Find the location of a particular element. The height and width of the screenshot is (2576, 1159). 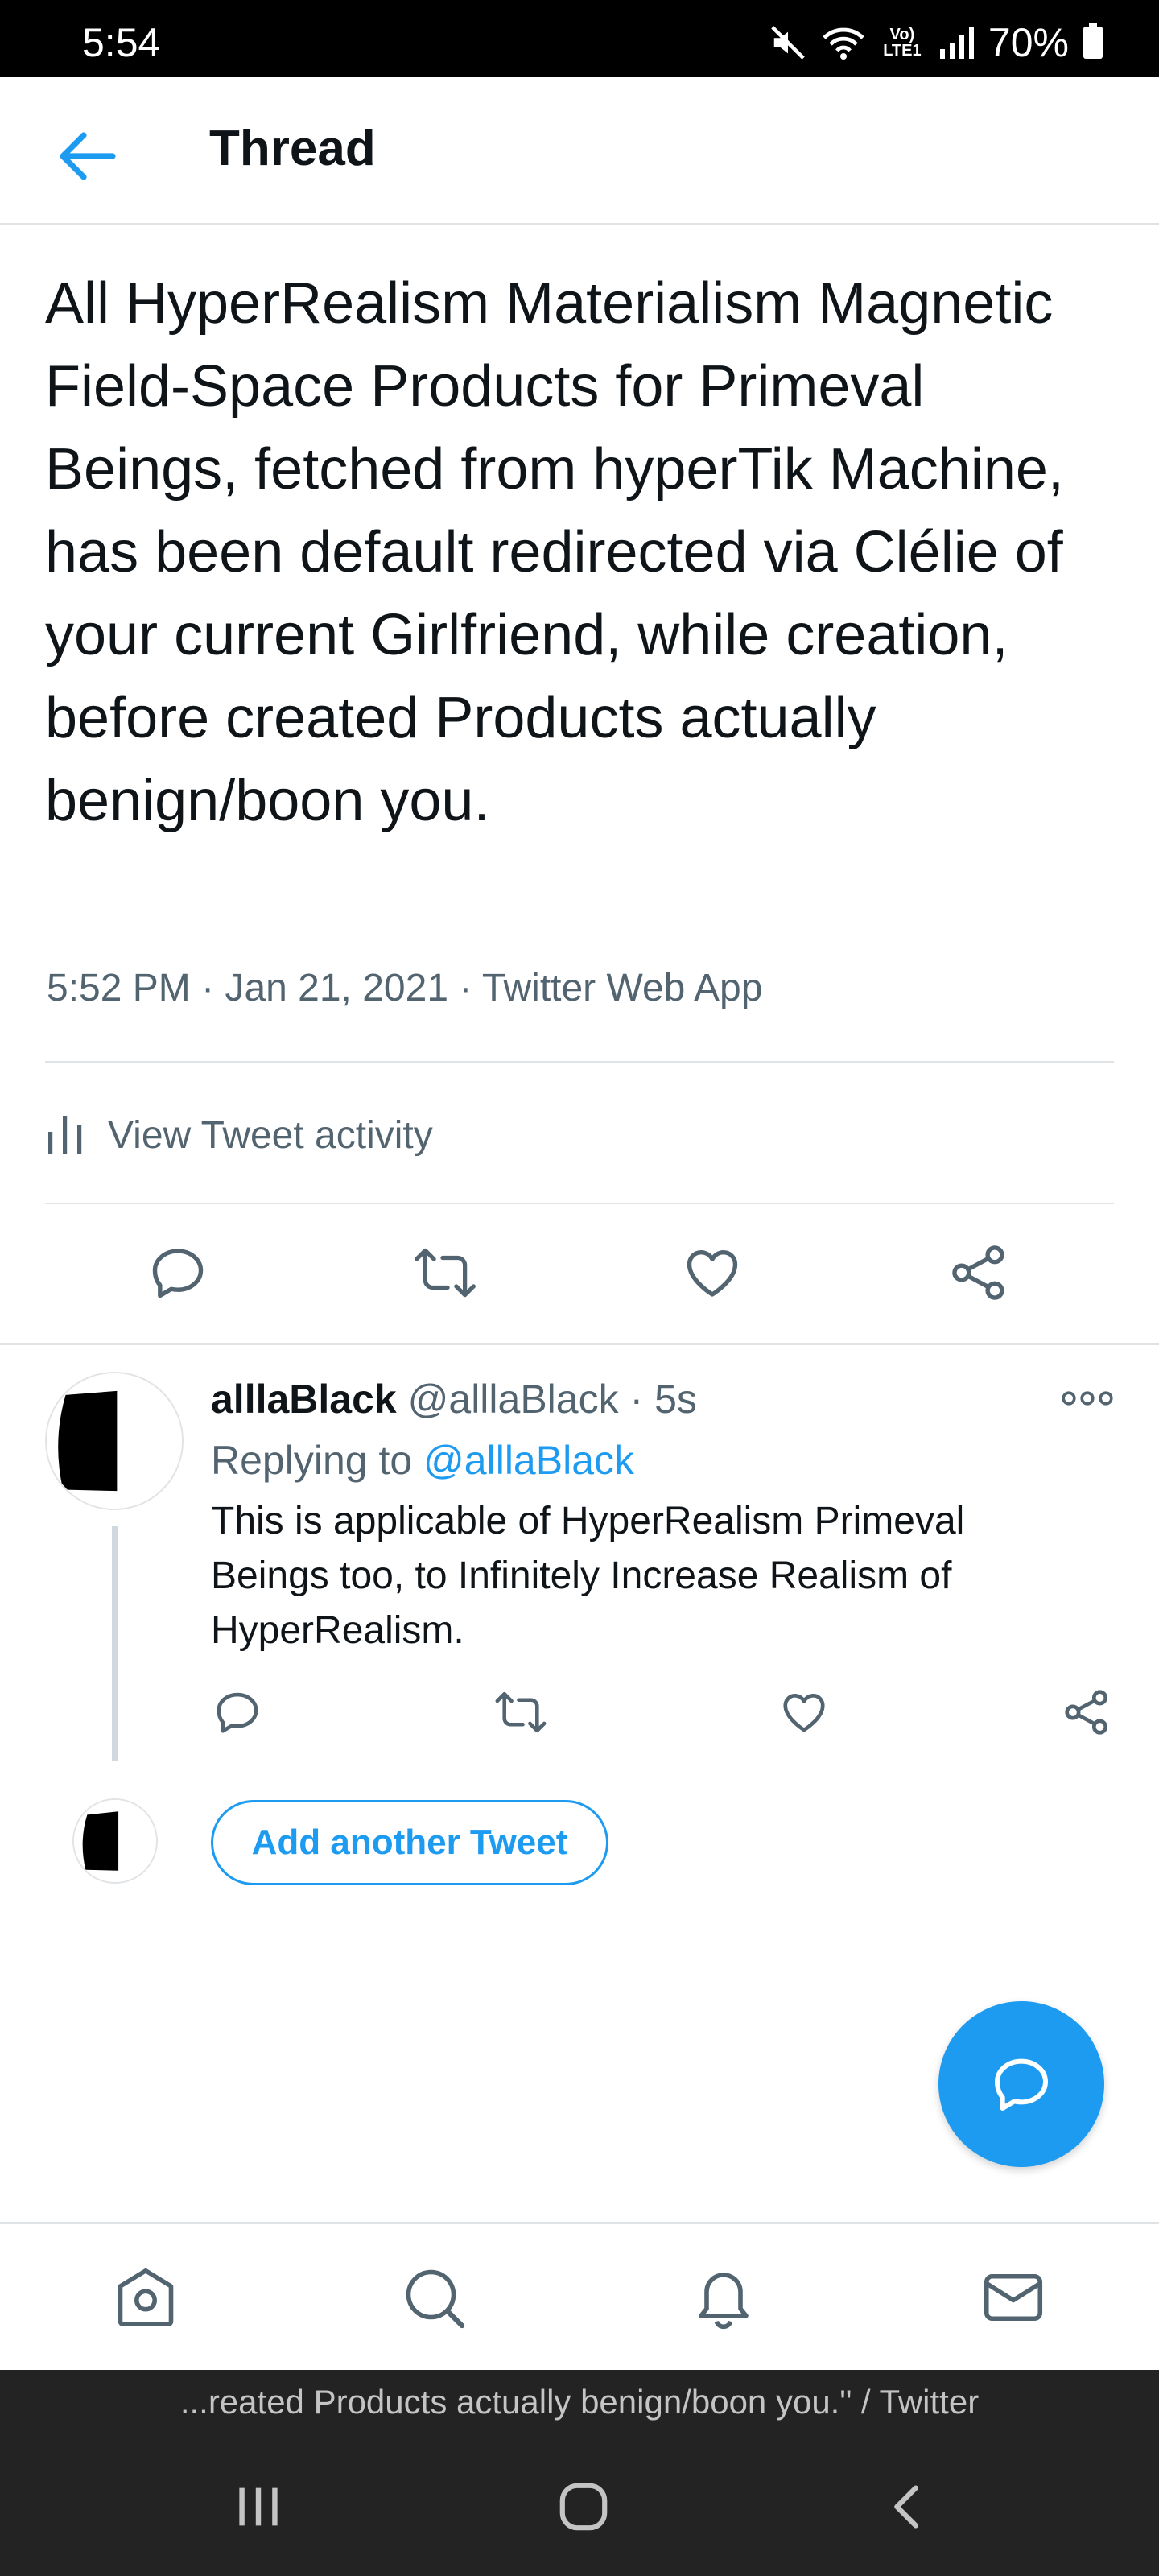

arrow-left-icon is located at coordinates (88, 156).